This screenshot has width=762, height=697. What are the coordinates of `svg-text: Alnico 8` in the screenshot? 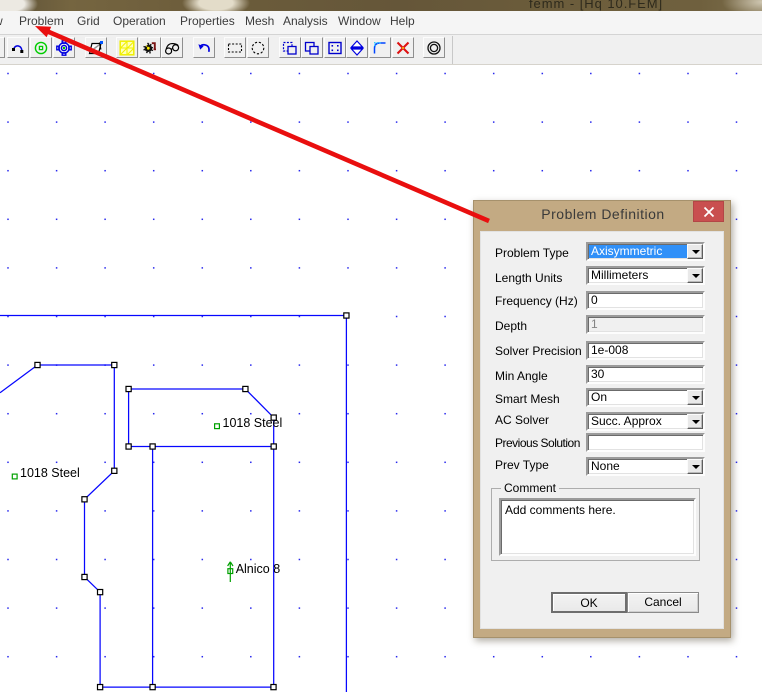 It's located at (258, 569).